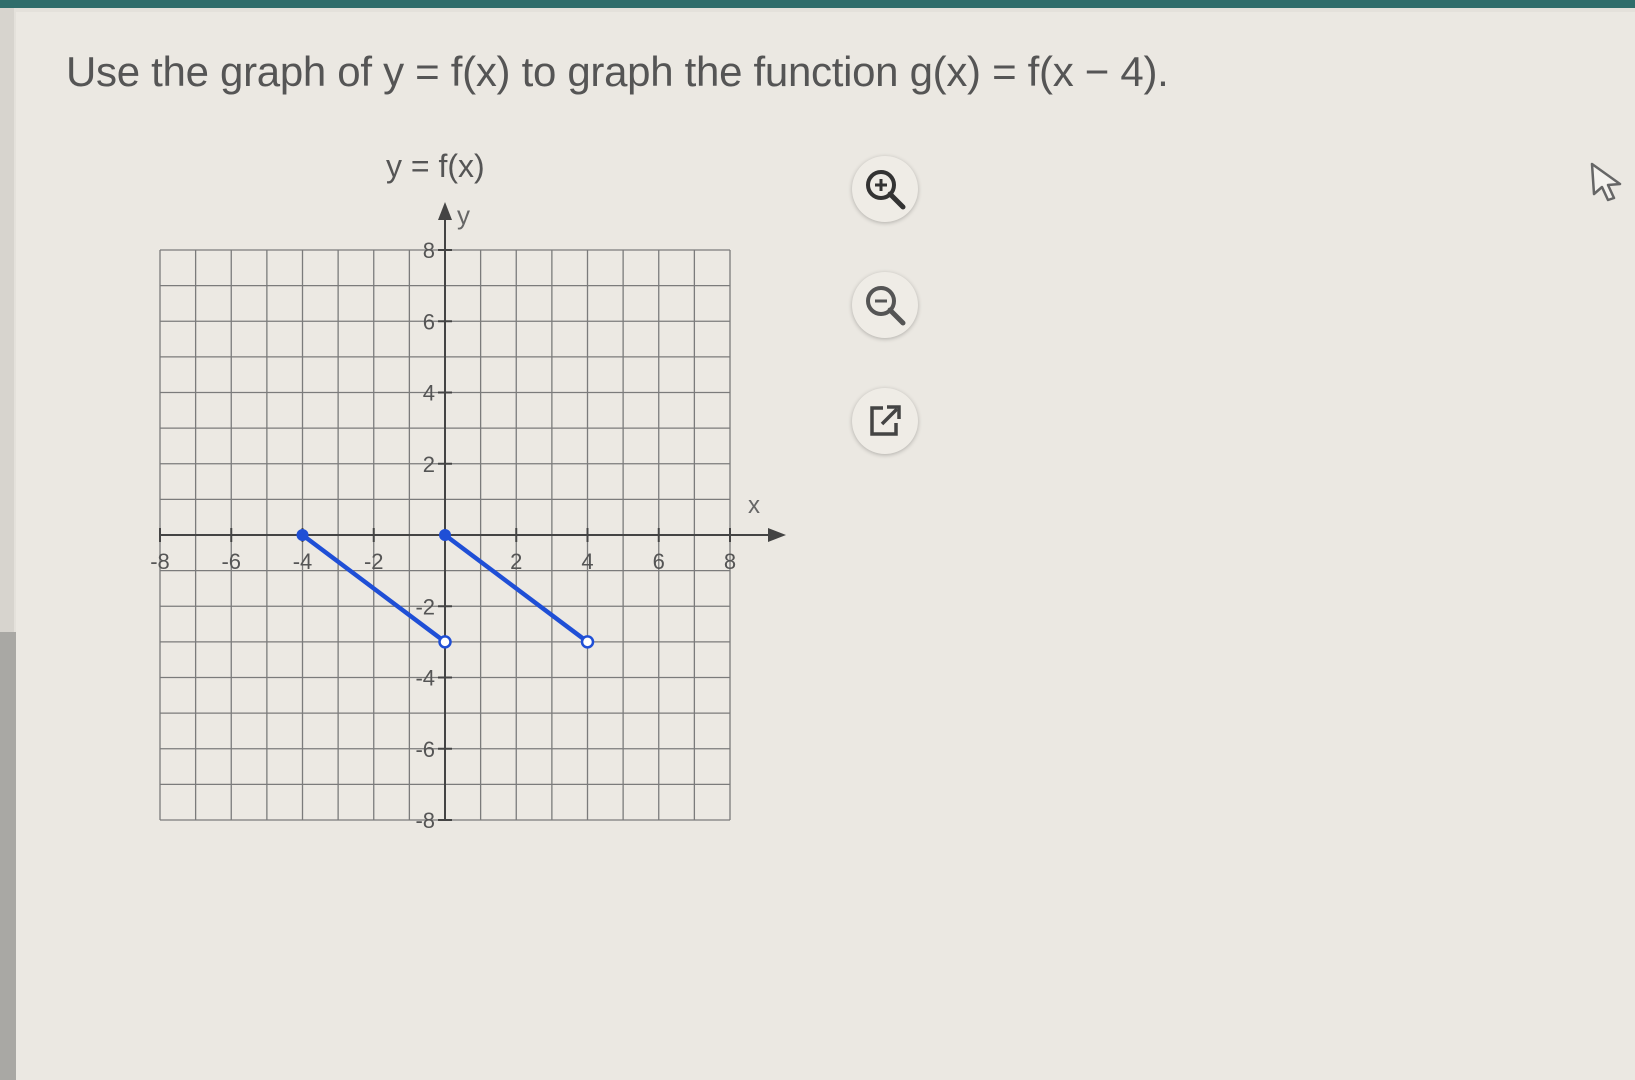  Describe the element at coordinates (516, 561) in the screenshot. I see `x-tick-label: 2` at that location.